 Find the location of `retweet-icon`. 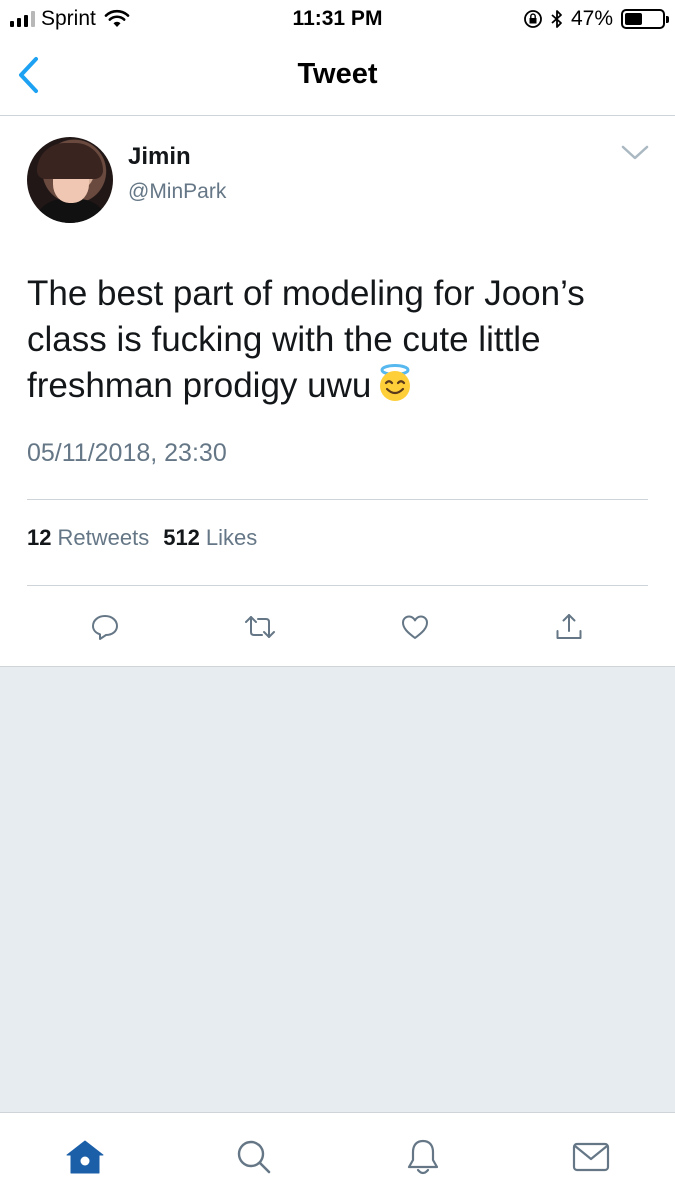

retweet-icon is located at coordinates (260, 627).